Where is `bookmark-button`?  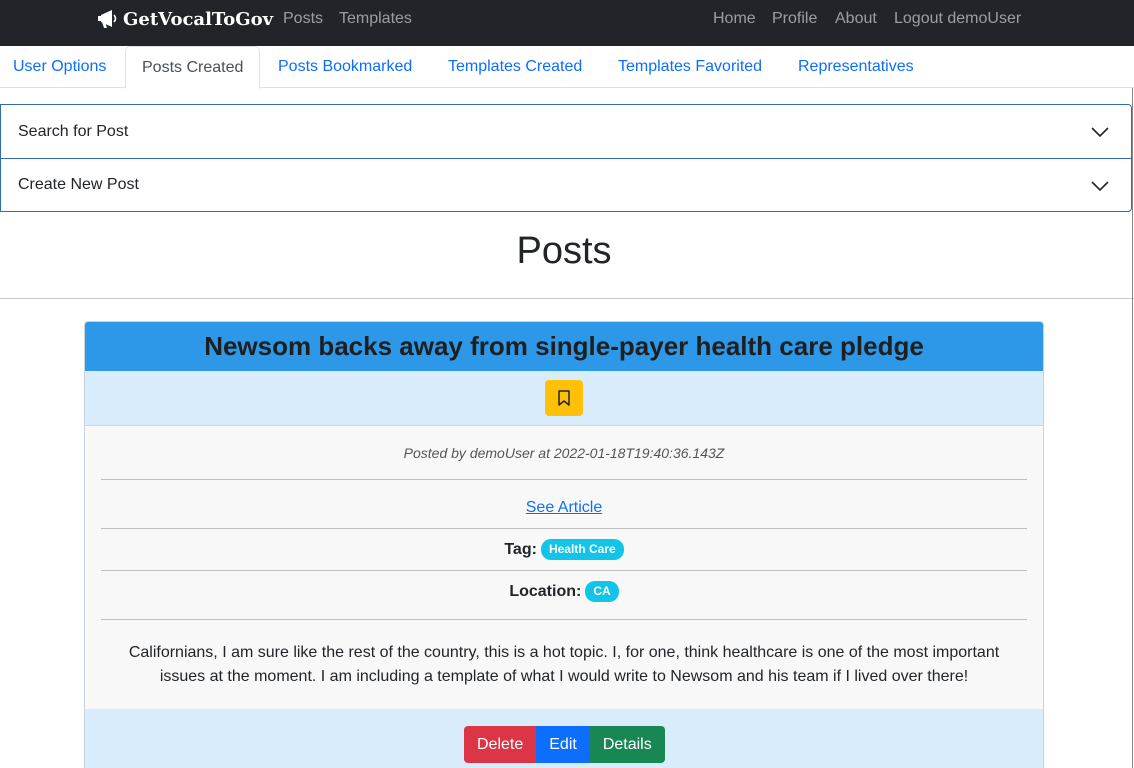 bookmark-button is located at coordinates (564, 398).